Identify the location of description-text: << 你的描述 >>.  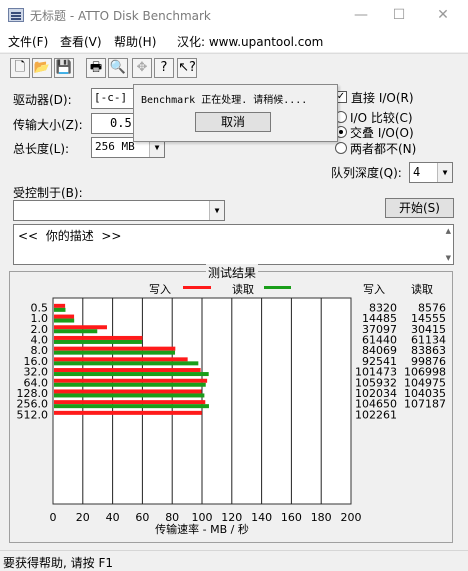
(70, 236).